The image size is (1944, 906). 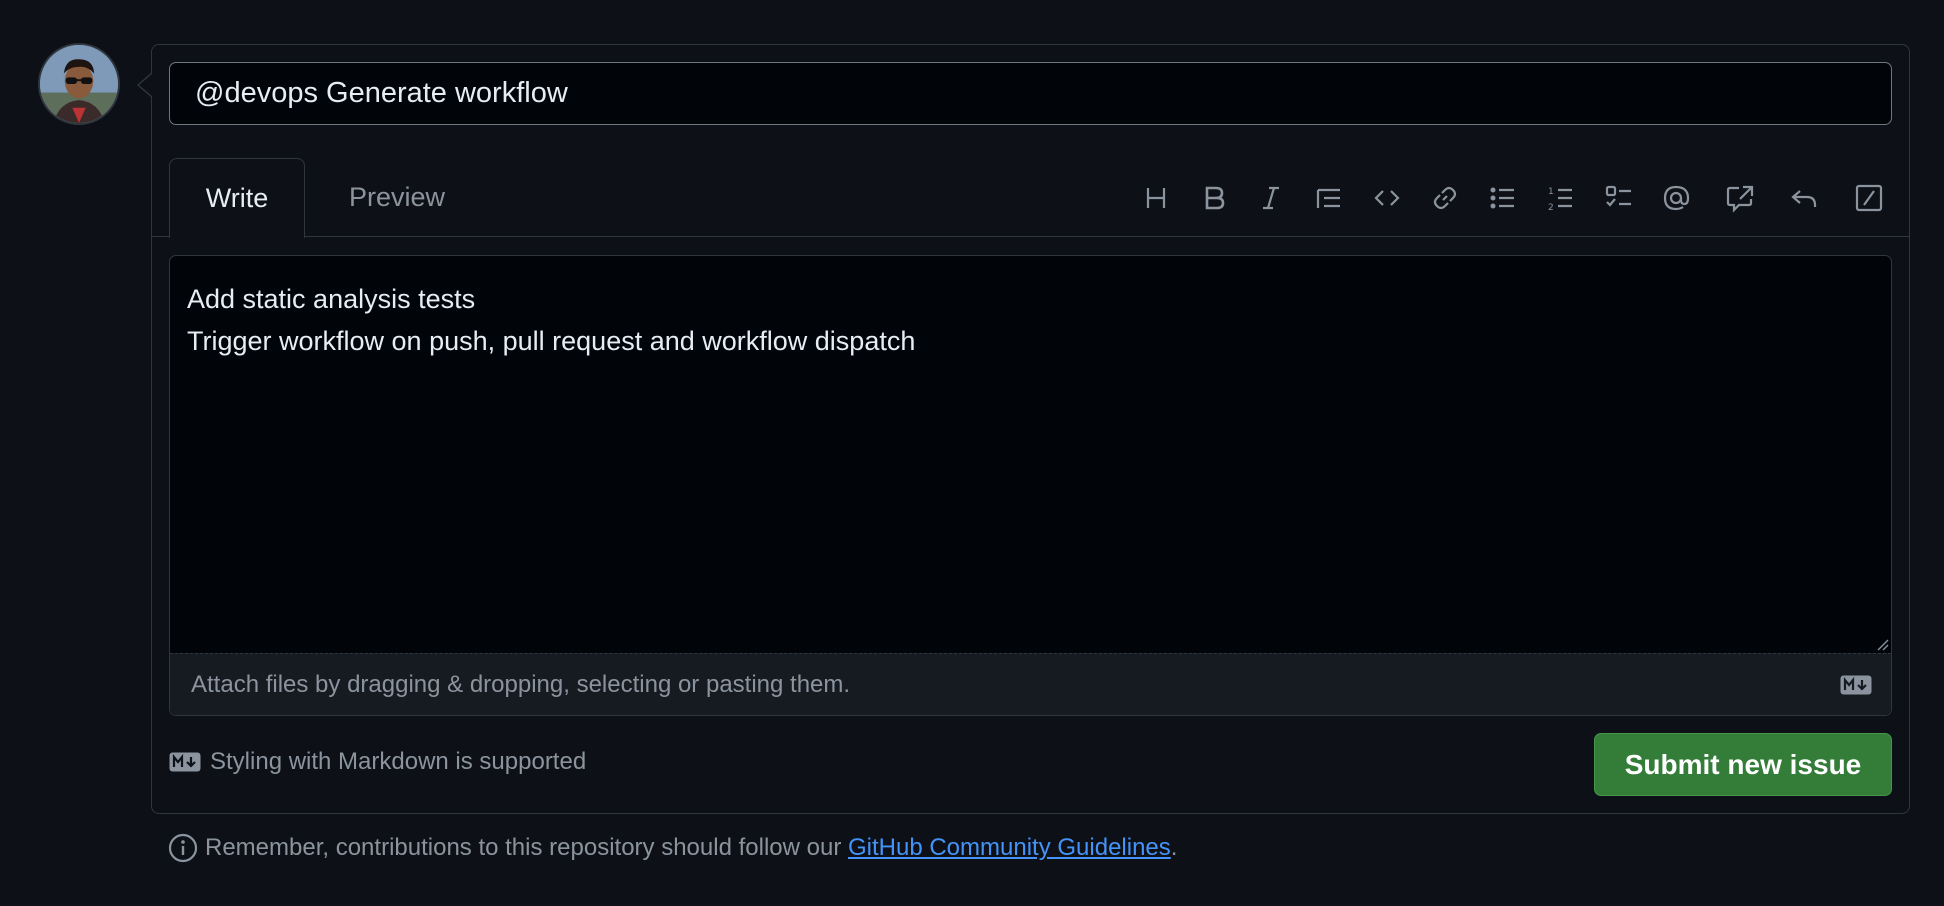 I want to click on bold-icon, so click(x=1214, y=198).